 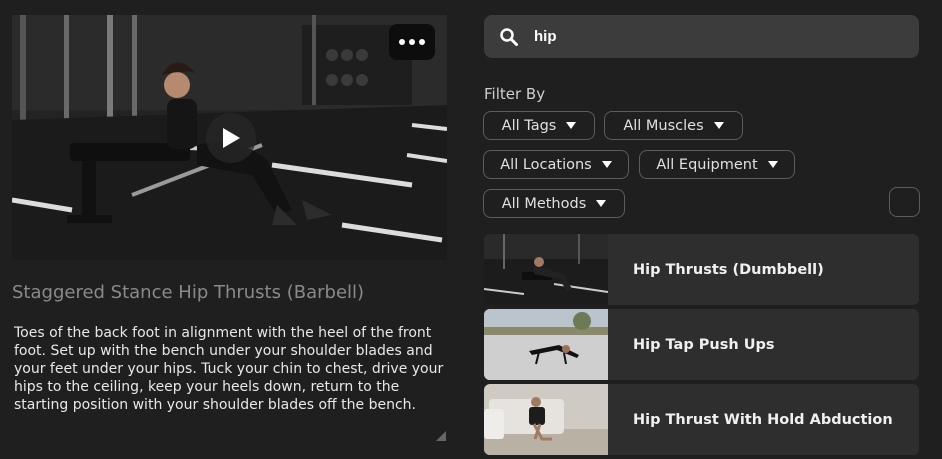 I want to click on search-input, so click(x=709, y=36).